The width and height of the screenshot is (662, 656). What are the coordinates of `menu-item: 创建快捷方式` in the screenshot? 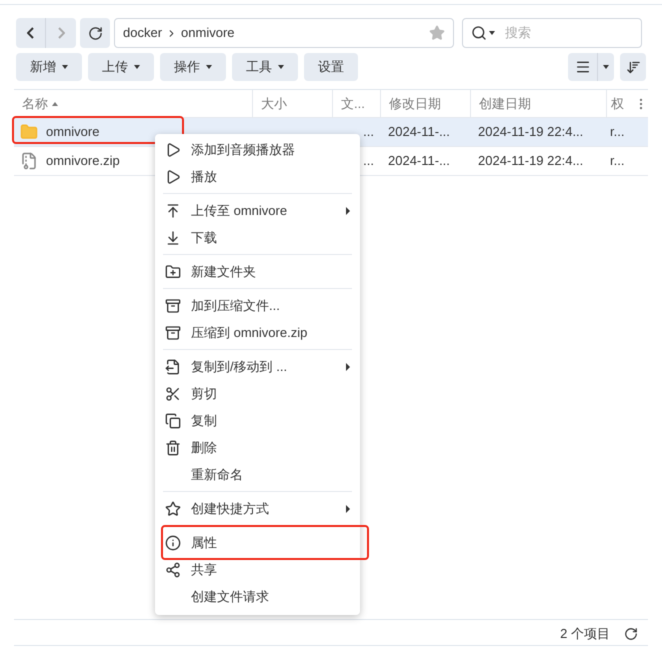 It's located at (257, 508).